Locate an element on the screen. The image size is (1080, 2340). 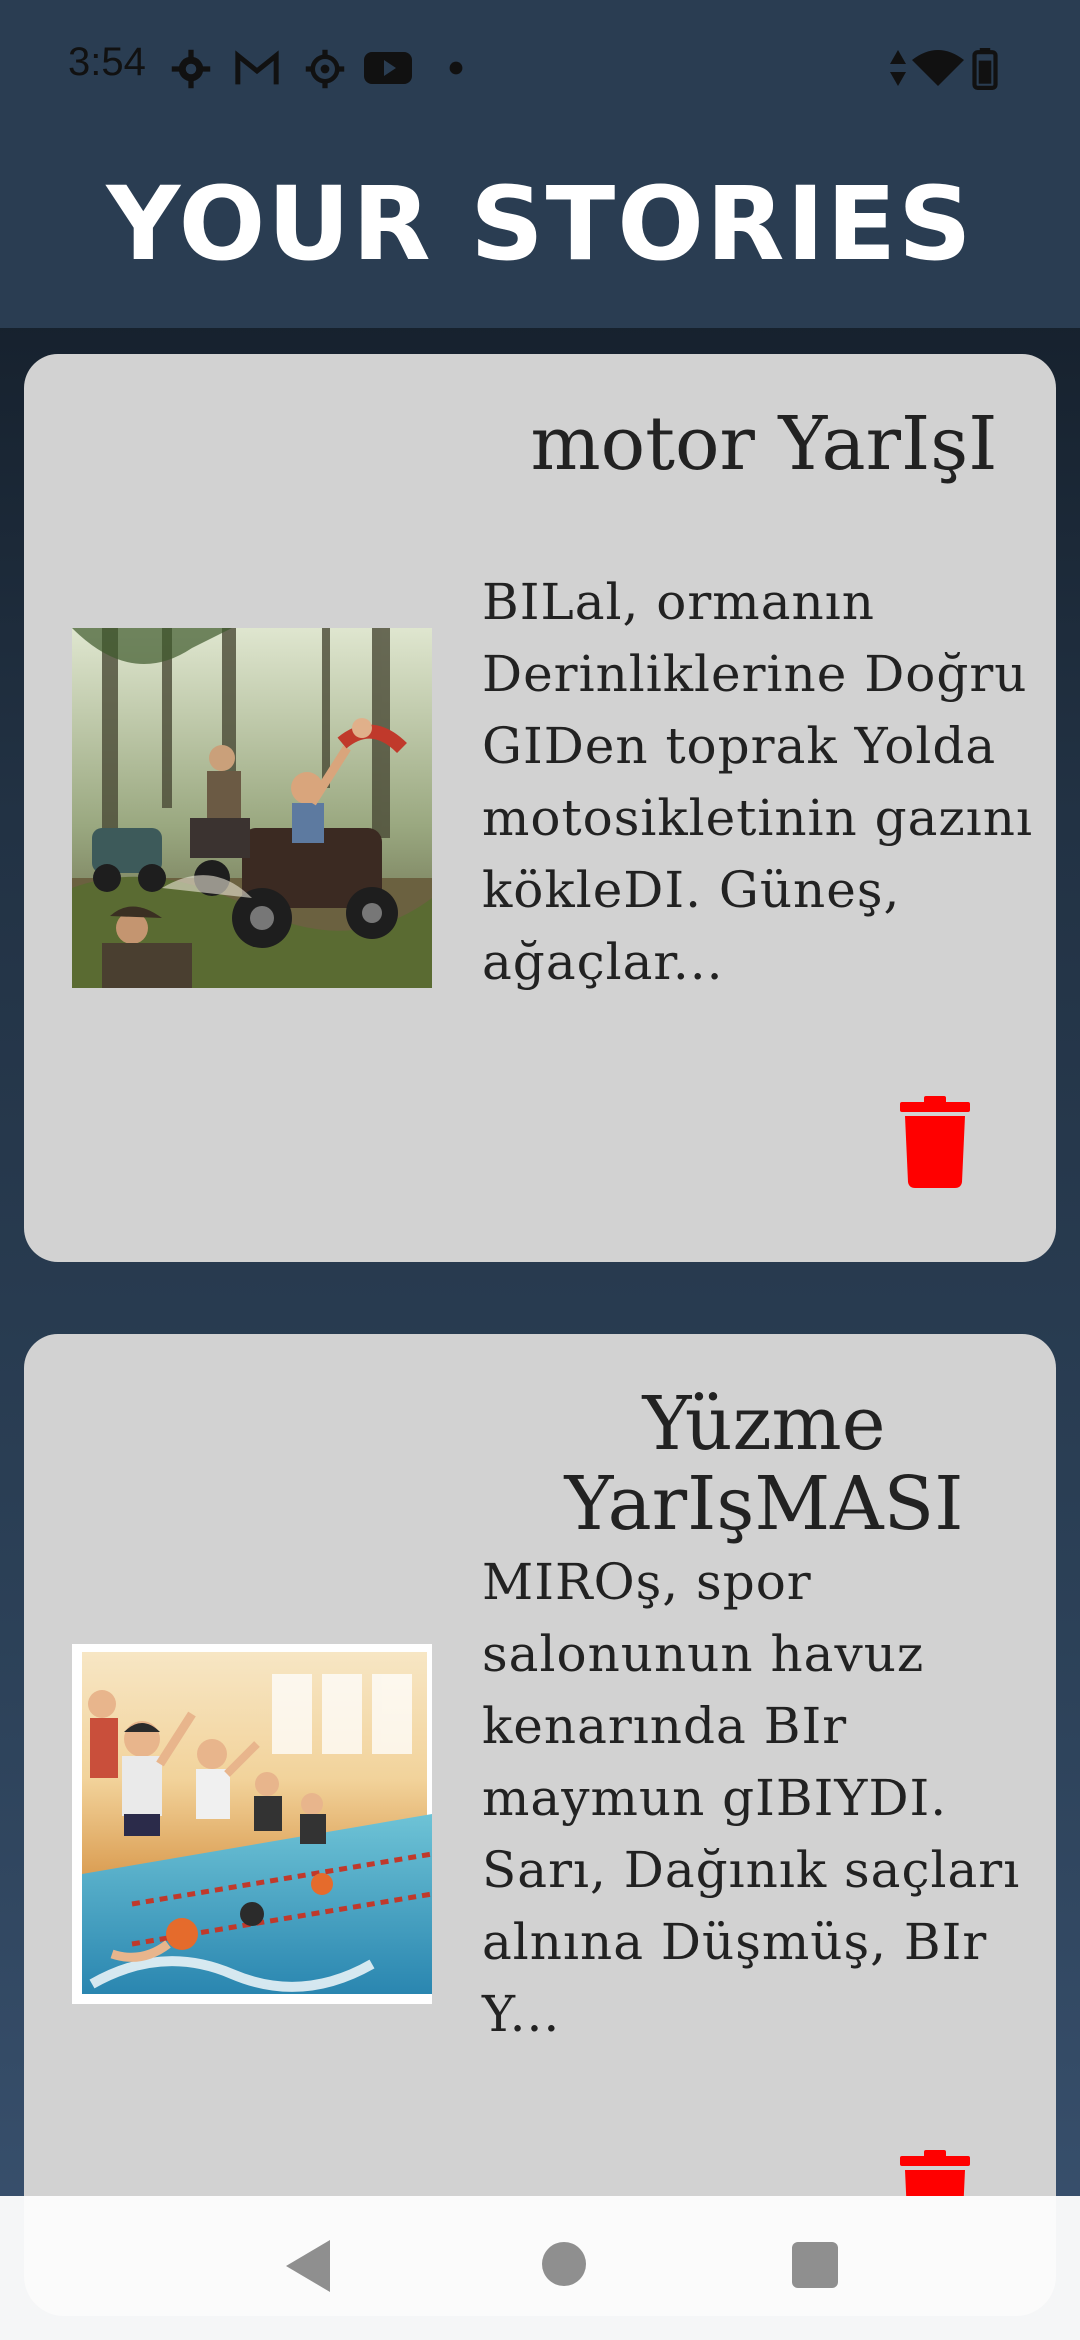
back-icon is located at coordinates (308, 2266).